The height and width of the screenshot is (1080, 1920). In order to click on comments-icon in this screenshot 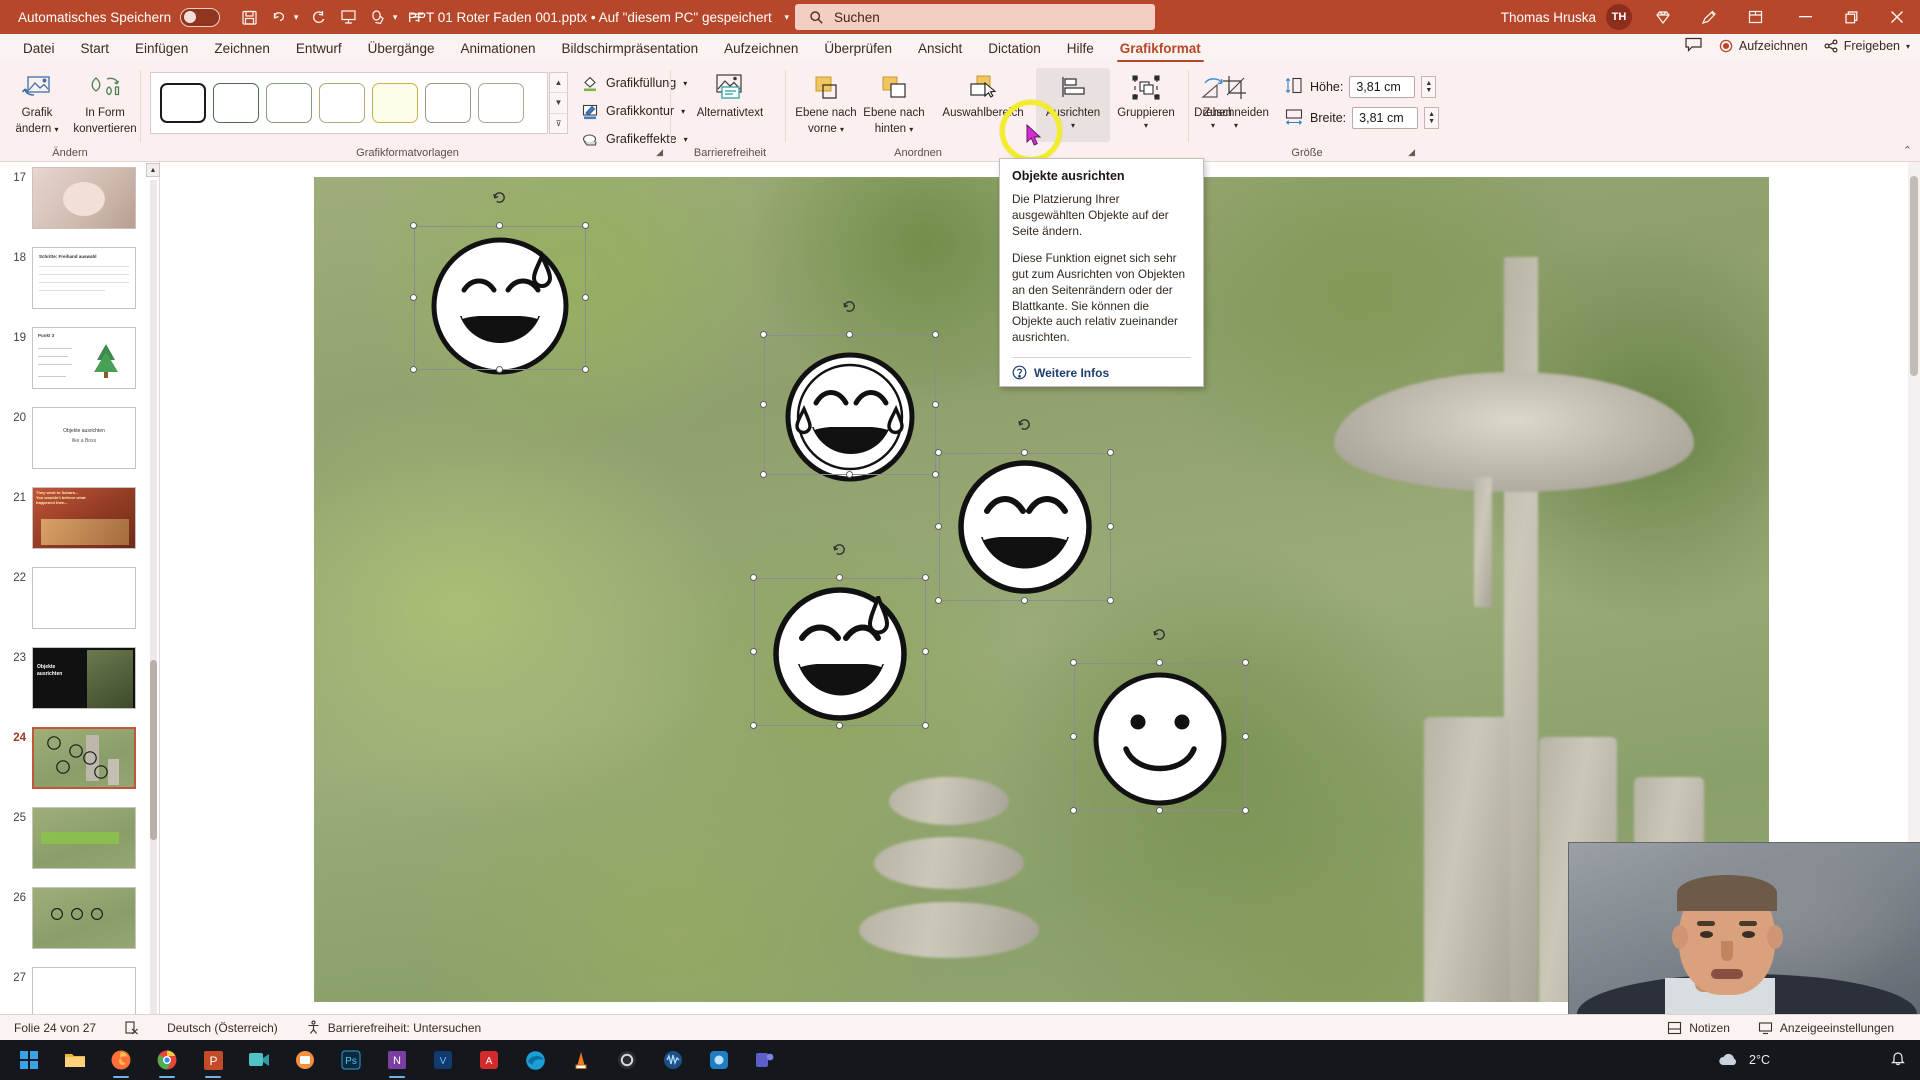, I will do `click(1693, 46)`.